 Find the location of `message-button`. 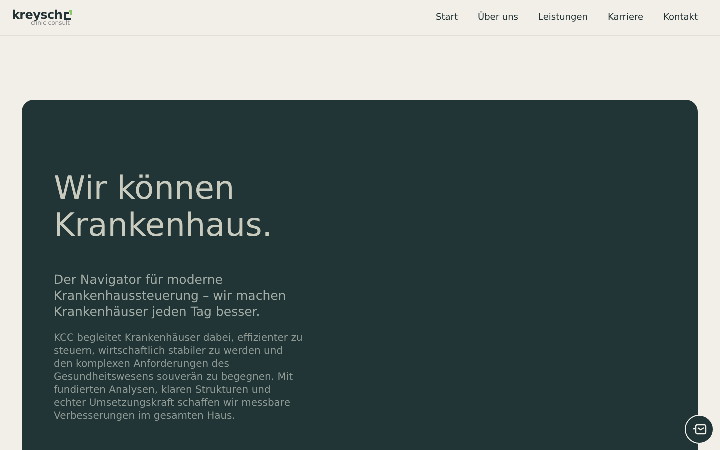

message-button is located at coordinates (699, 429).